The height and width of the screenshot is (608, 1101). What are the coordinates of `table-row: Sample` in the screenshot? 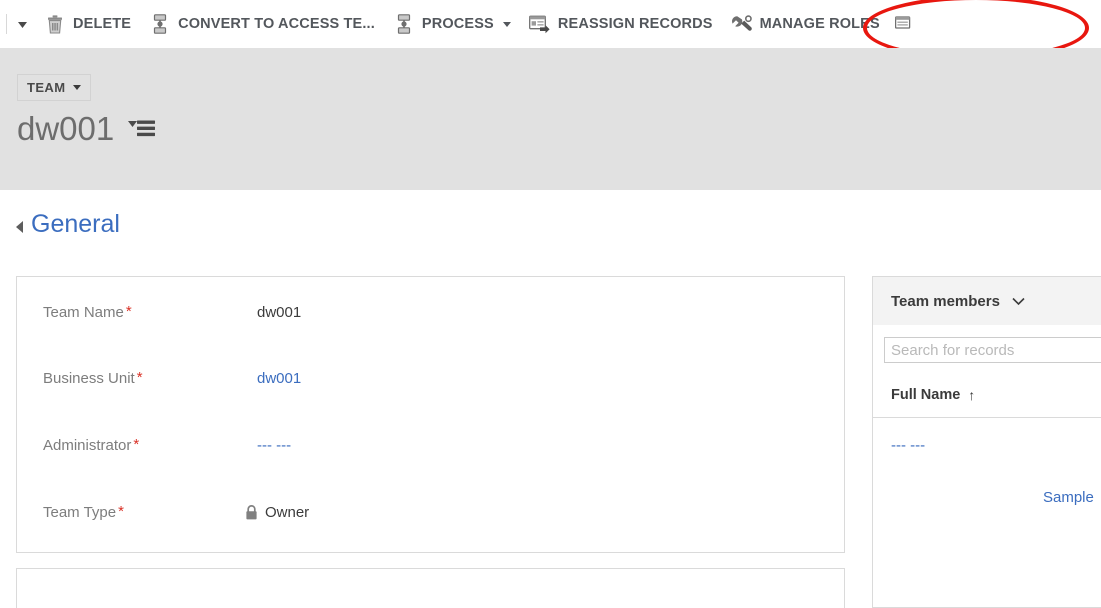 It's located at (987, 497).